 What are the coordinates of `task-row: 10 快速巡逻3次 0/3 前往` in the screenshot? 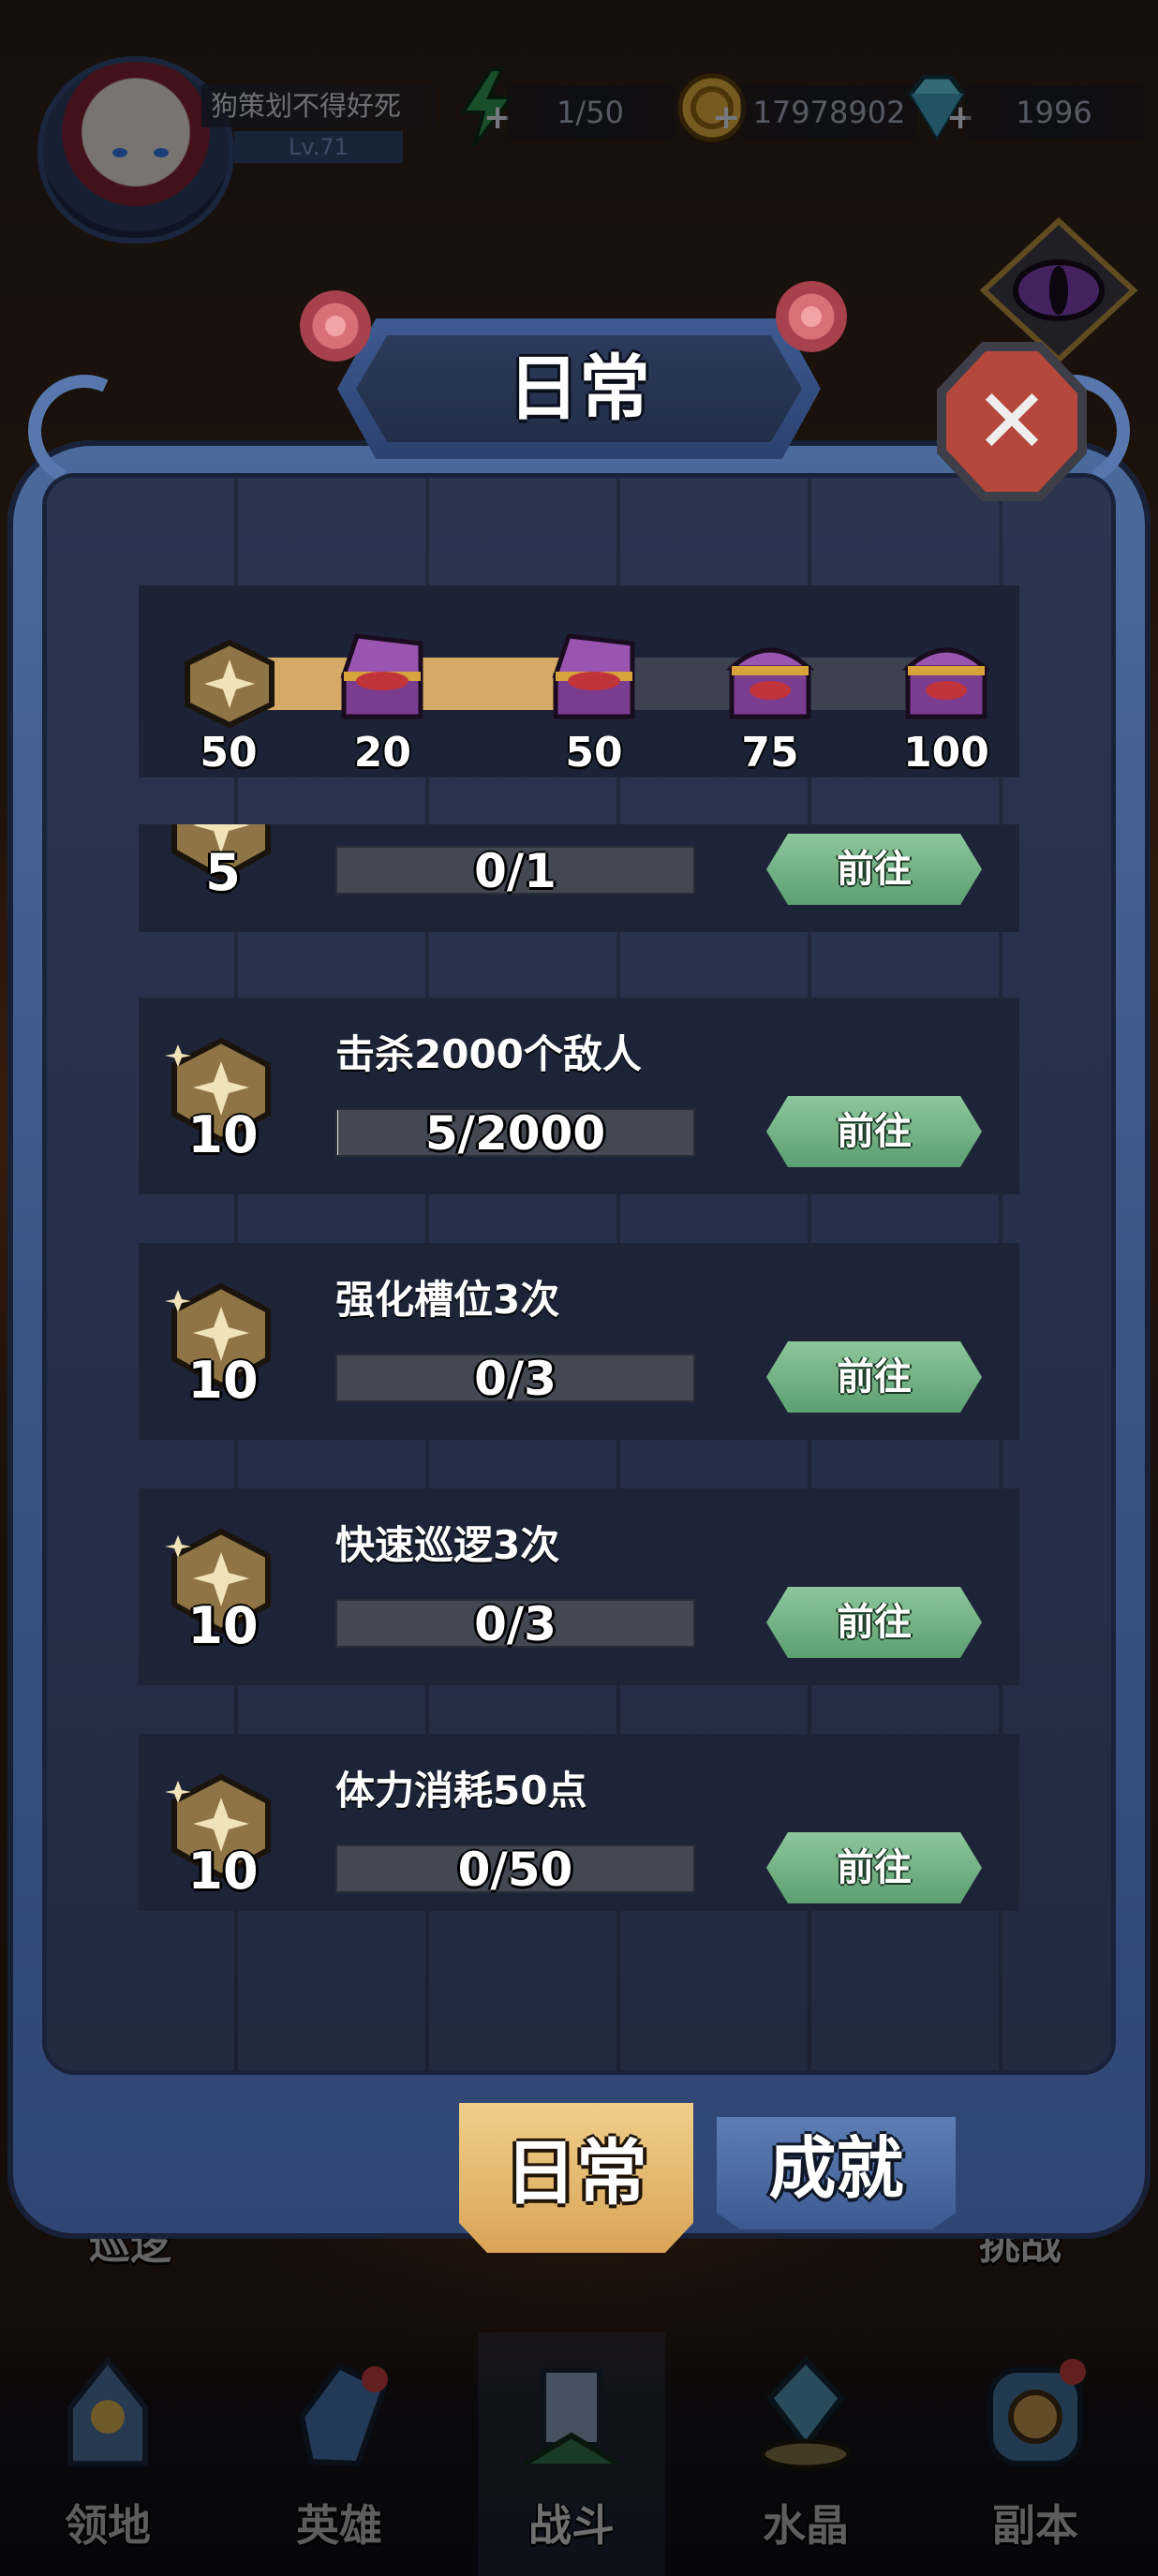 It's located at (579, 1586).